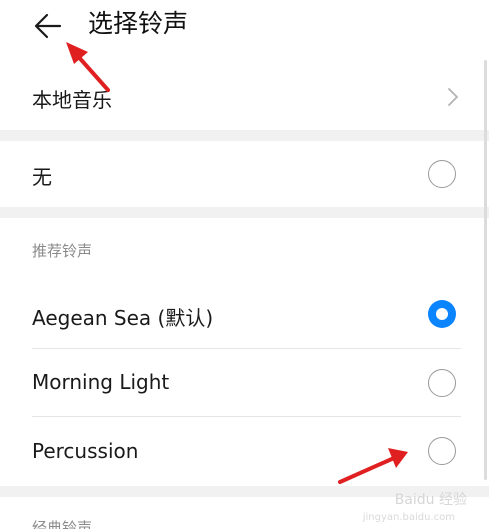 The image size is (489, 529). I want to click on ringtone-label: Percussion, so click(85, 451).